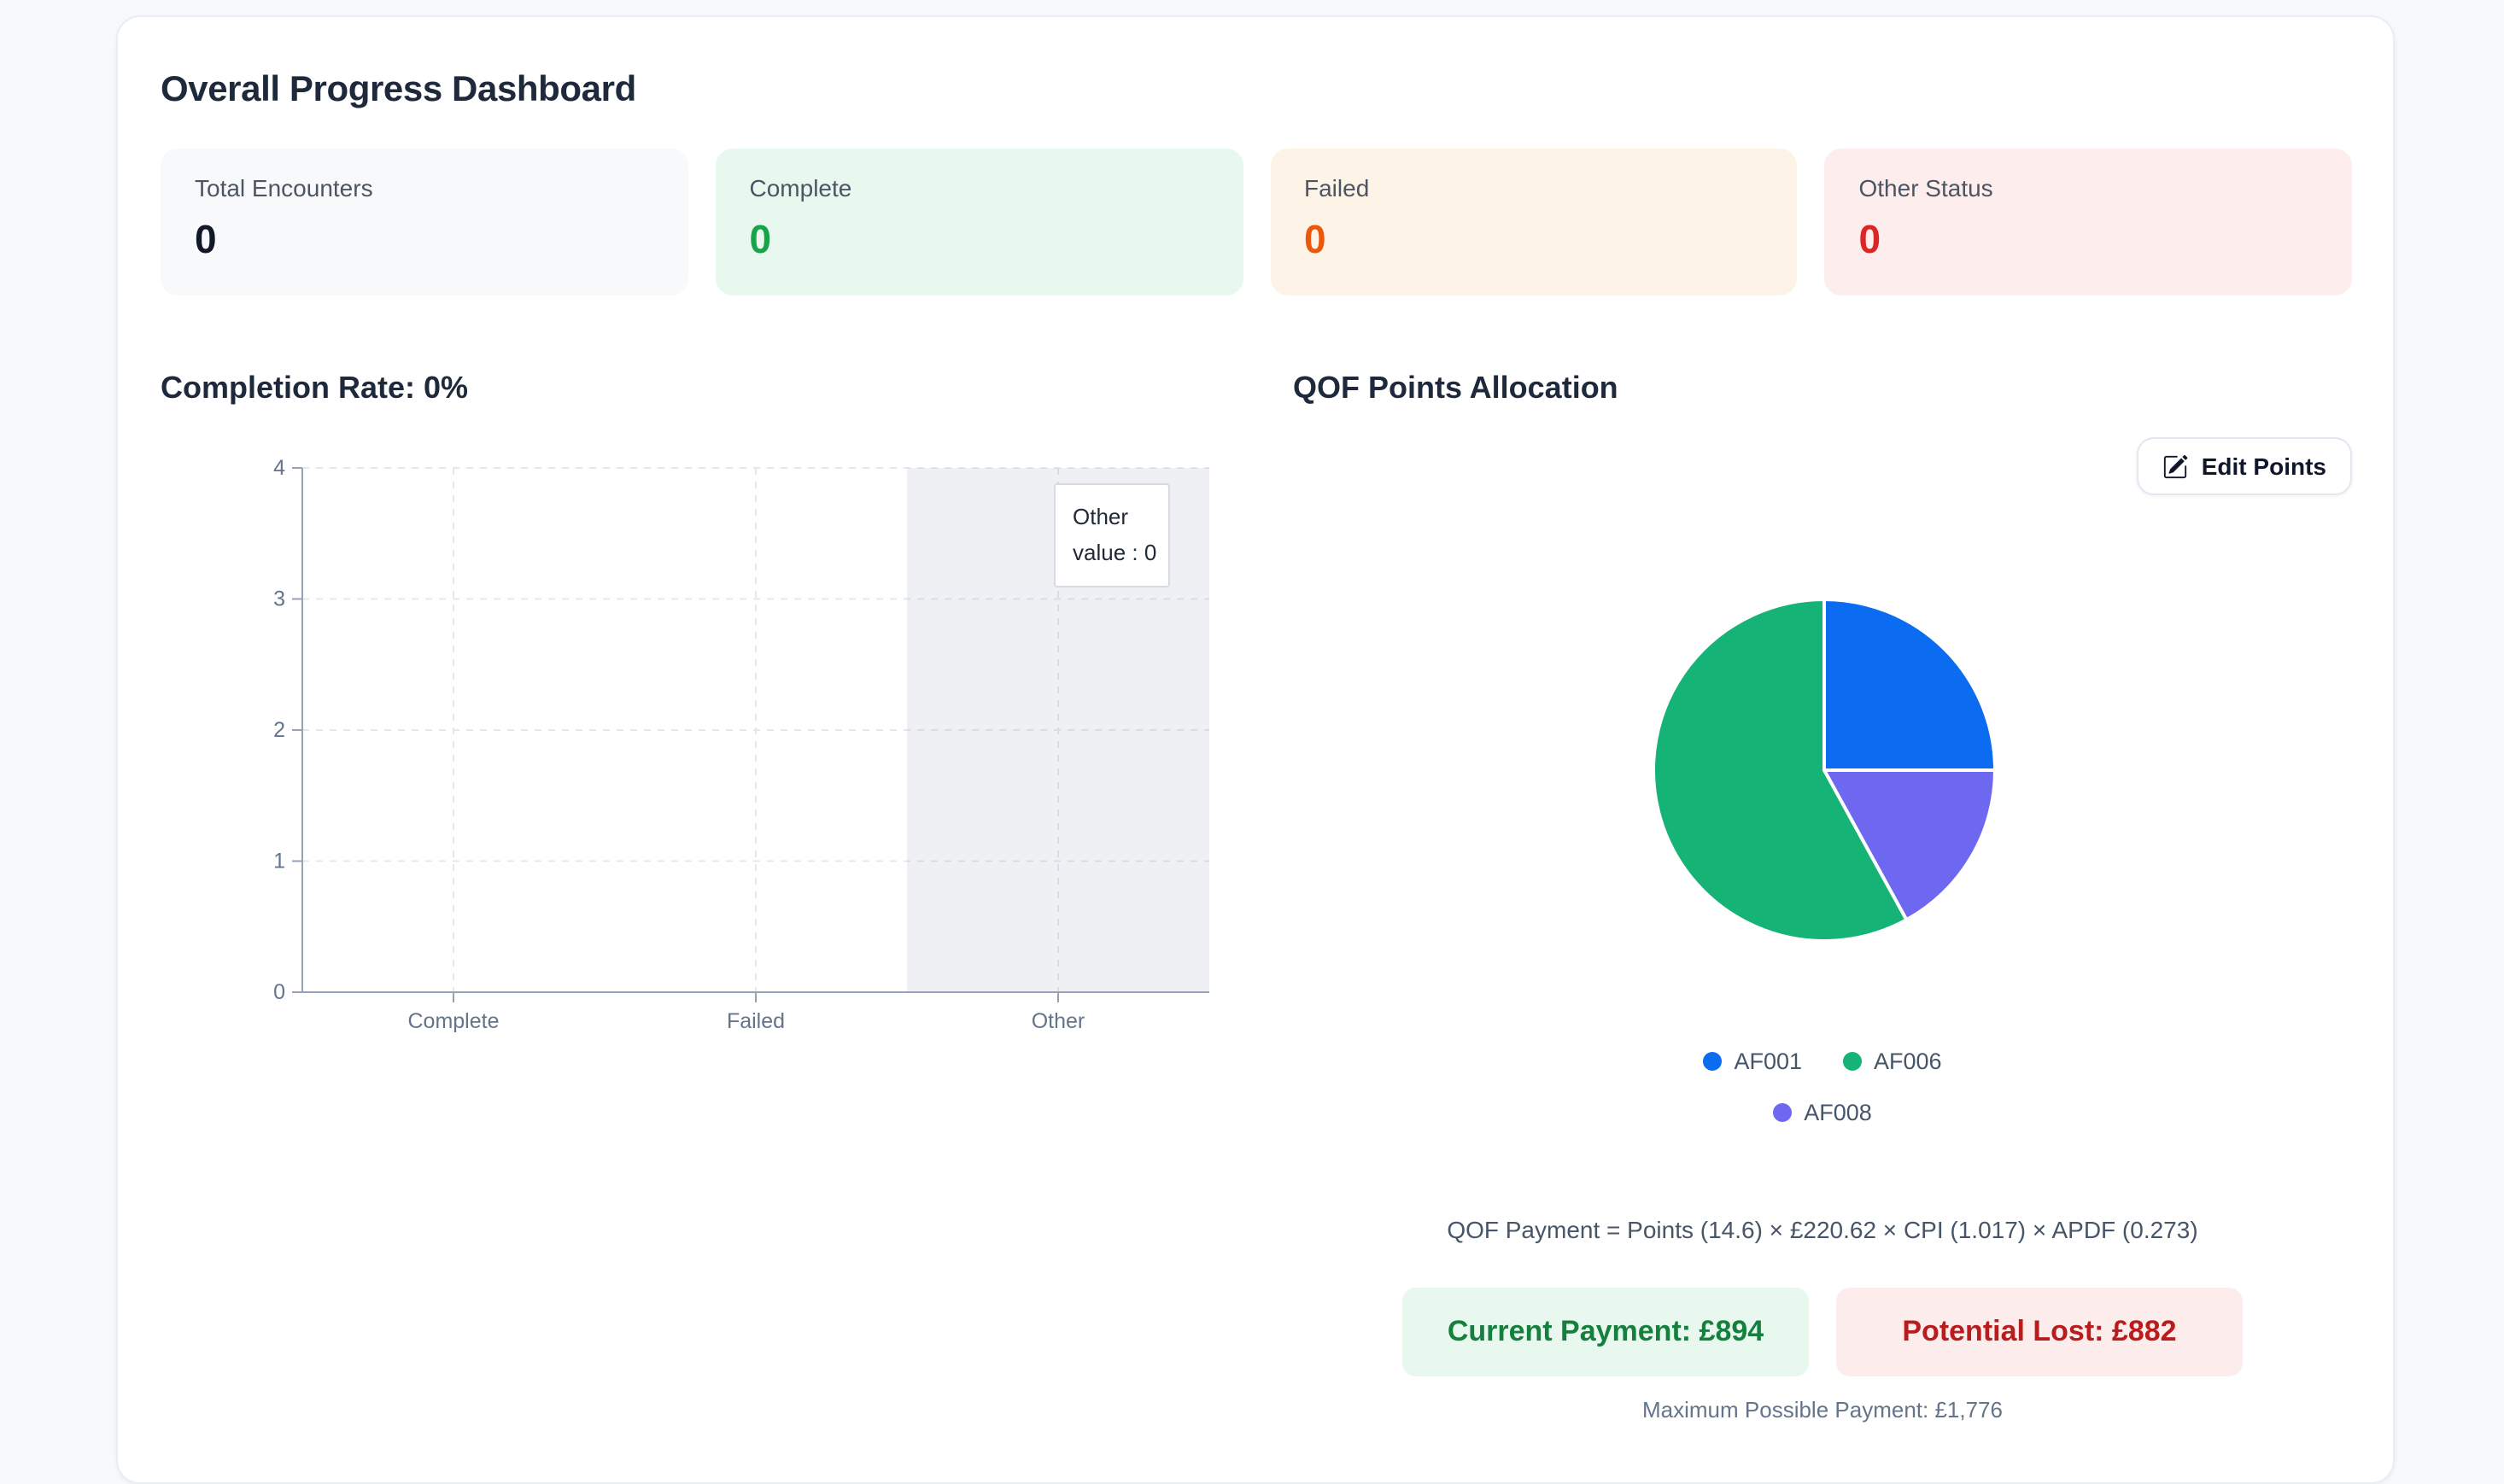 The height and width of the screenshot is (1484, 2504). I want to click on svg-text: 2, so click(279, 730).